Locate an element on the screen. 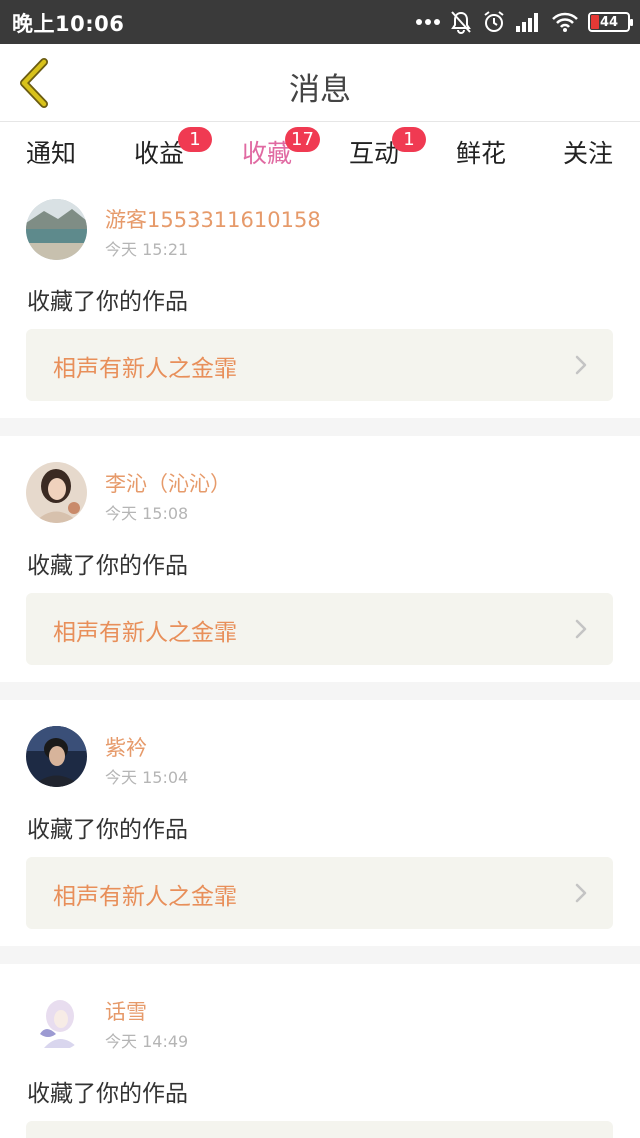 This screenshot has height=1138, width=640. header: 消息 is located at coordinates (320, 83).